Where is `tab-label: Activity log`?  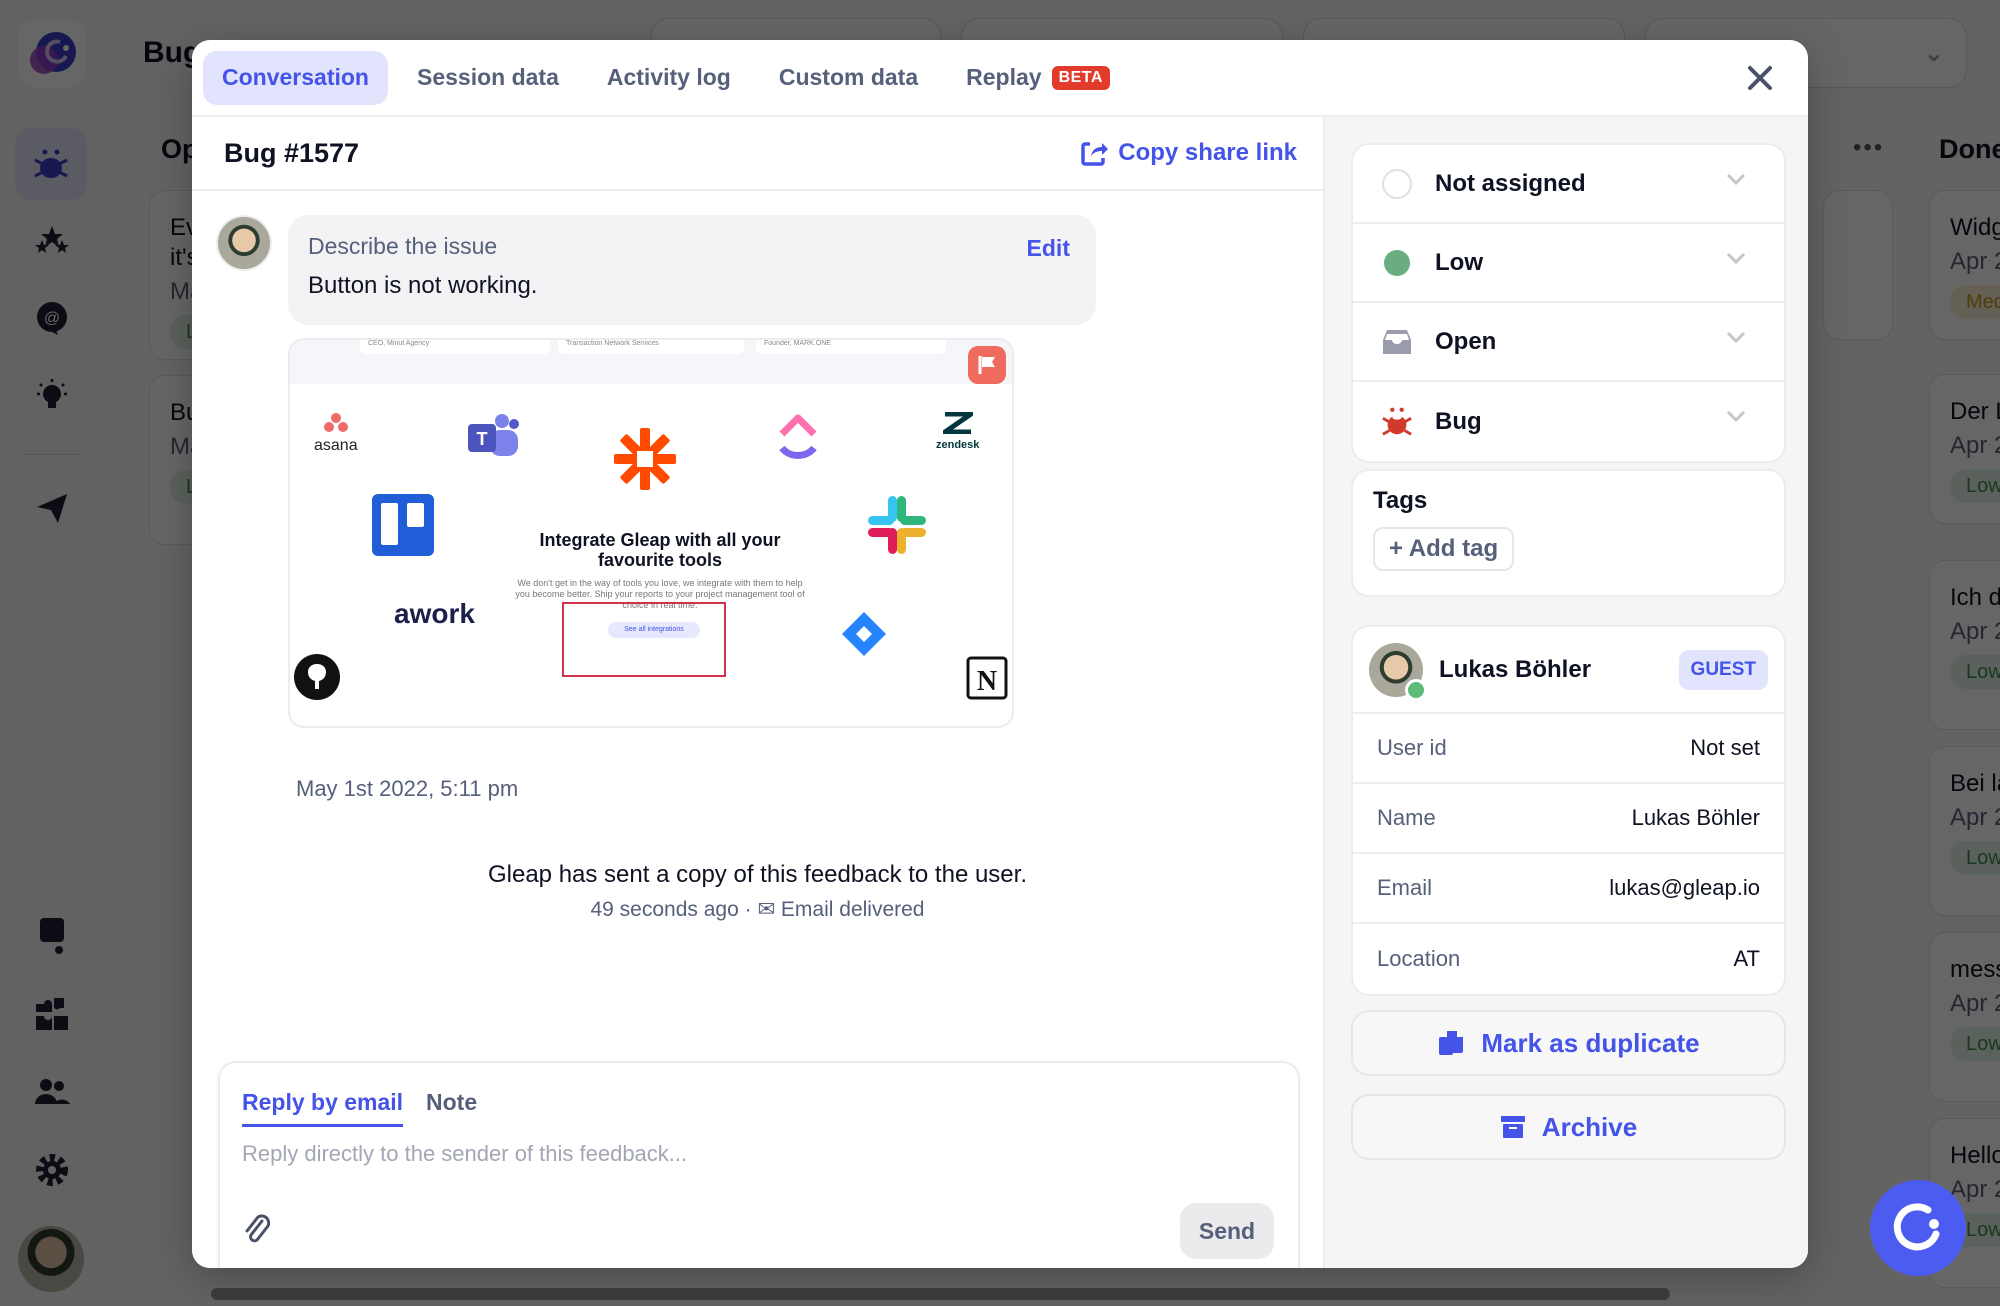
tab-label: Activity log is located at coordinates (668, 77).